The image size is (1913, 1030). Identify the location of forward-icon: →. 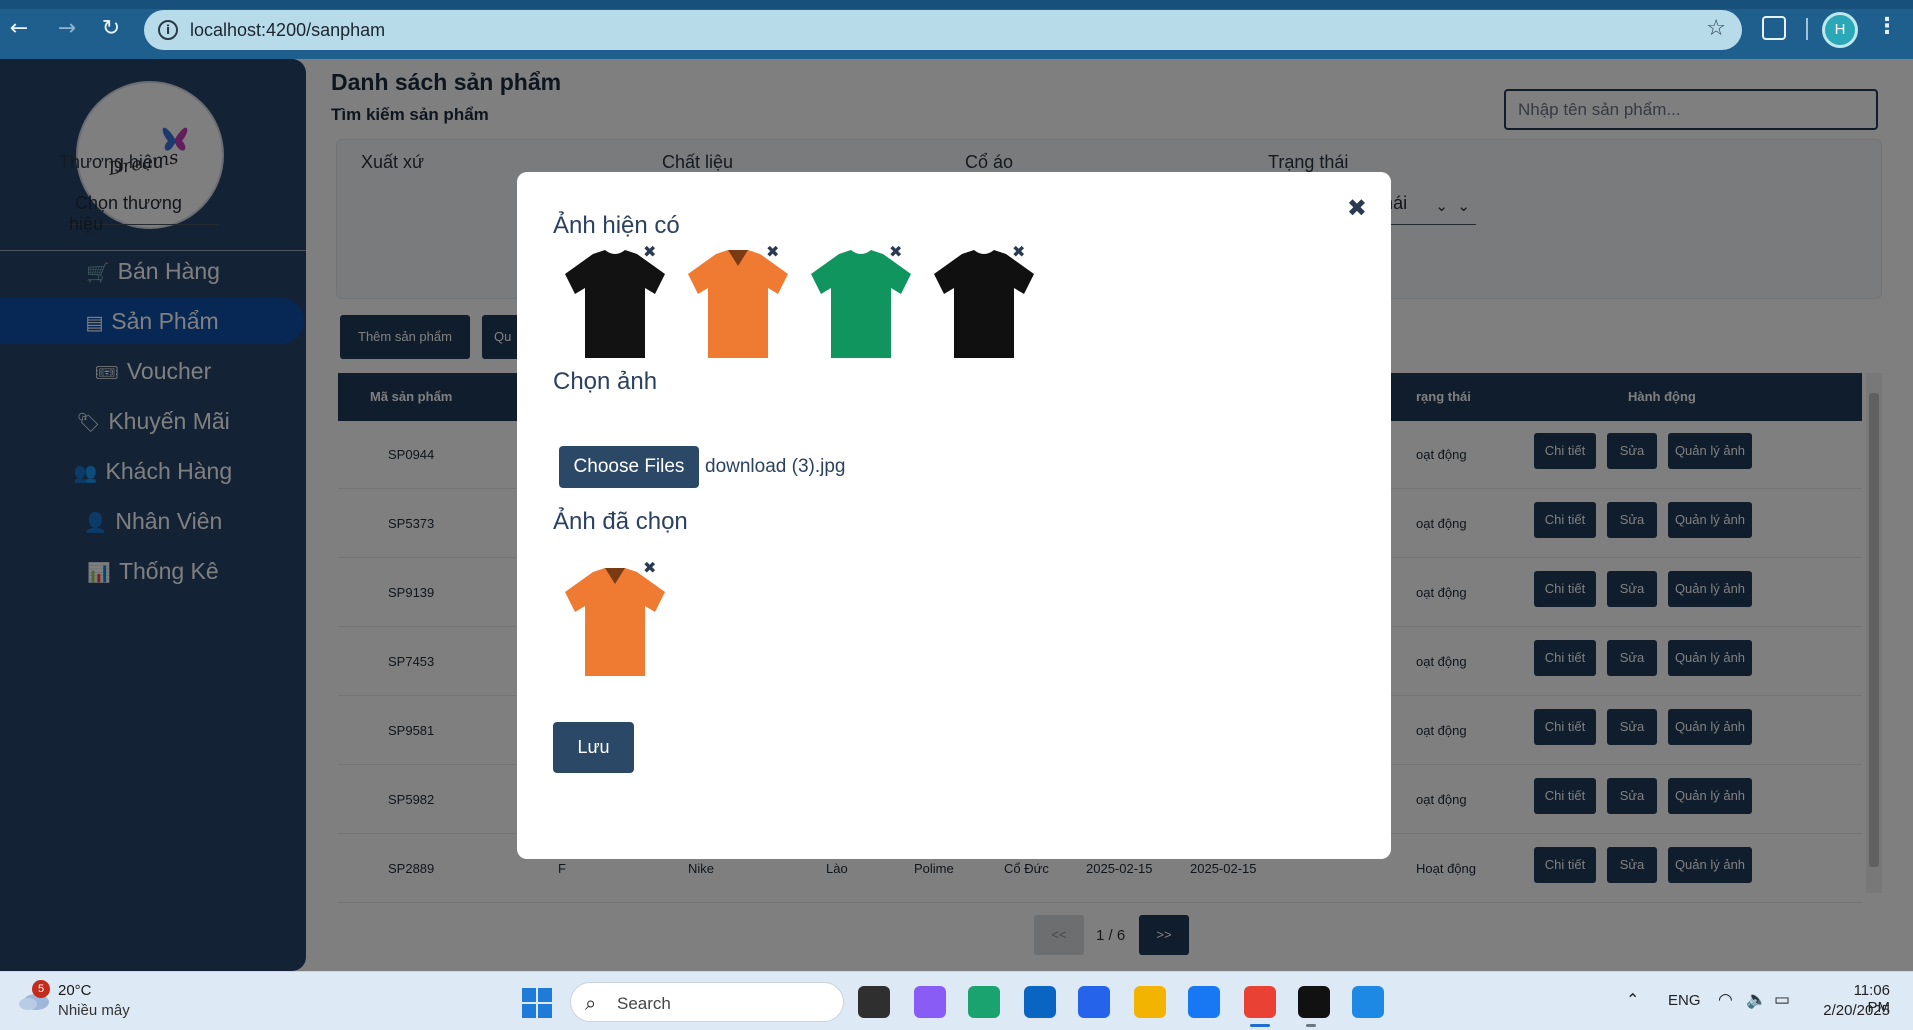
(67, 29).